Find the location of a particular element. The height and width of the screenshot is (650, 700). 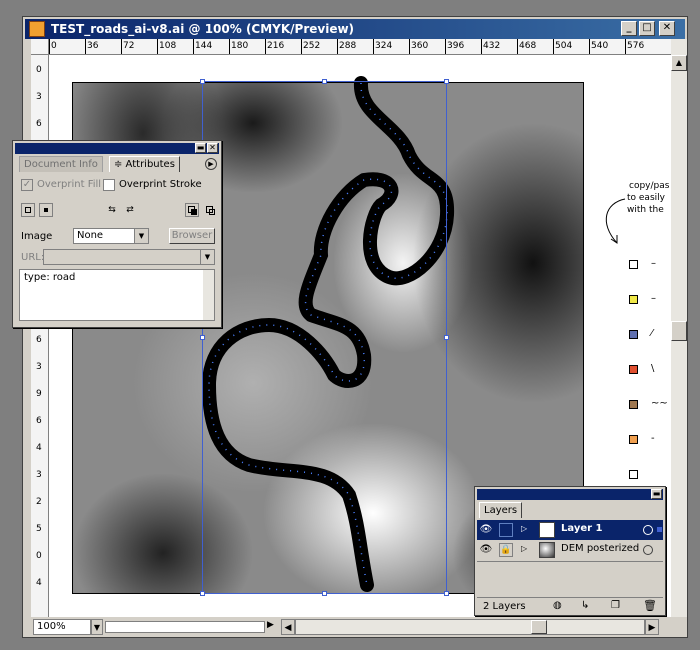

lock-icon: 🔒 is located at coordinates (506, 550).